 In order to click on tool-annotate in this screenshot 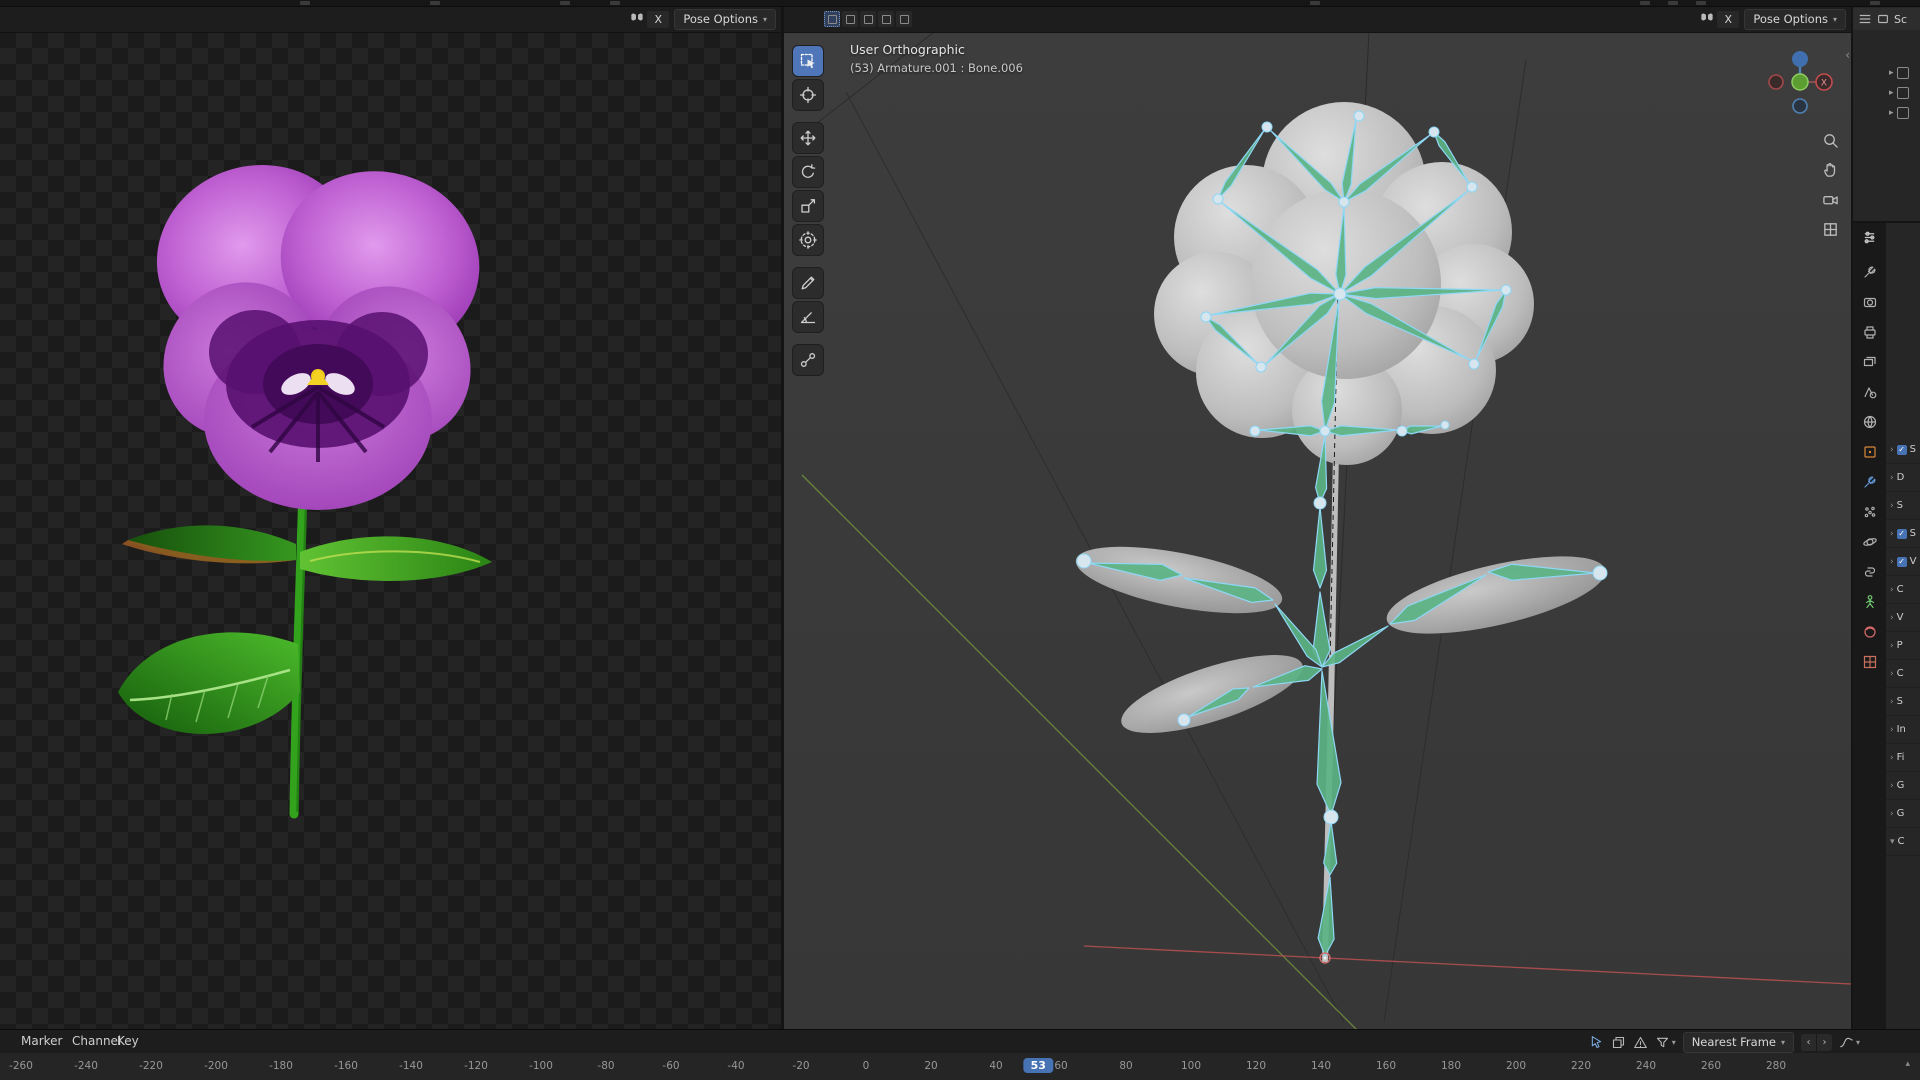, I will do `click(808, 283)`.